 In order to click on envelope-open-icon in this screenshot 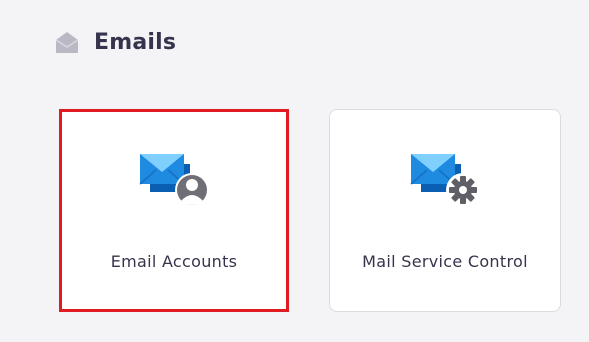, I will do `click(67, 42)`.